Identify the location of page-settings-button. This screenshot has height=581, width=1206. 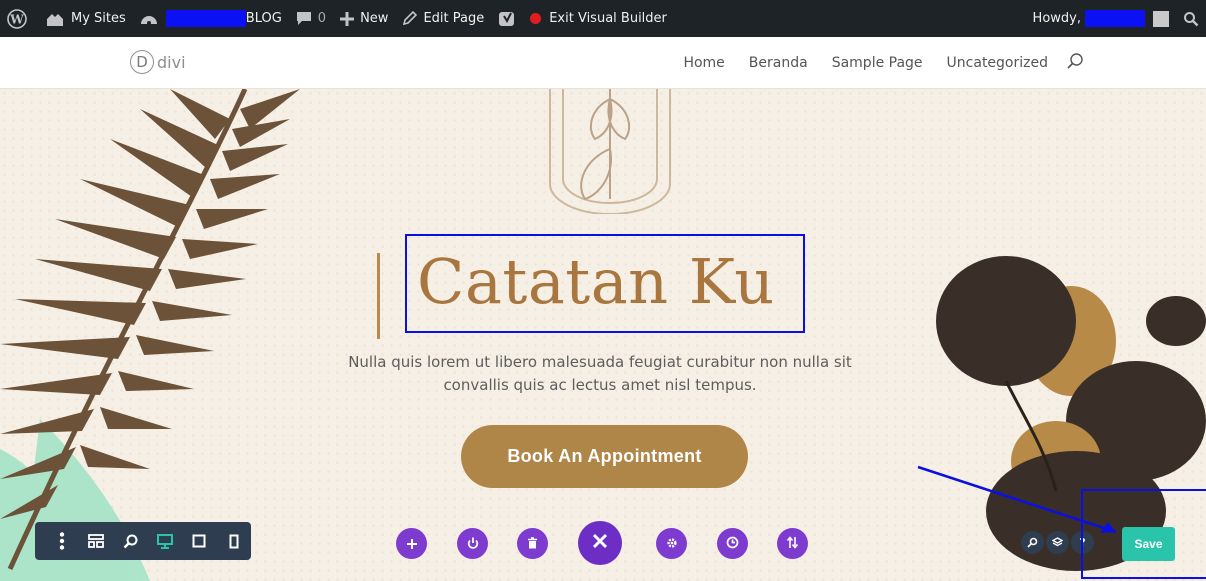
(671, 543).